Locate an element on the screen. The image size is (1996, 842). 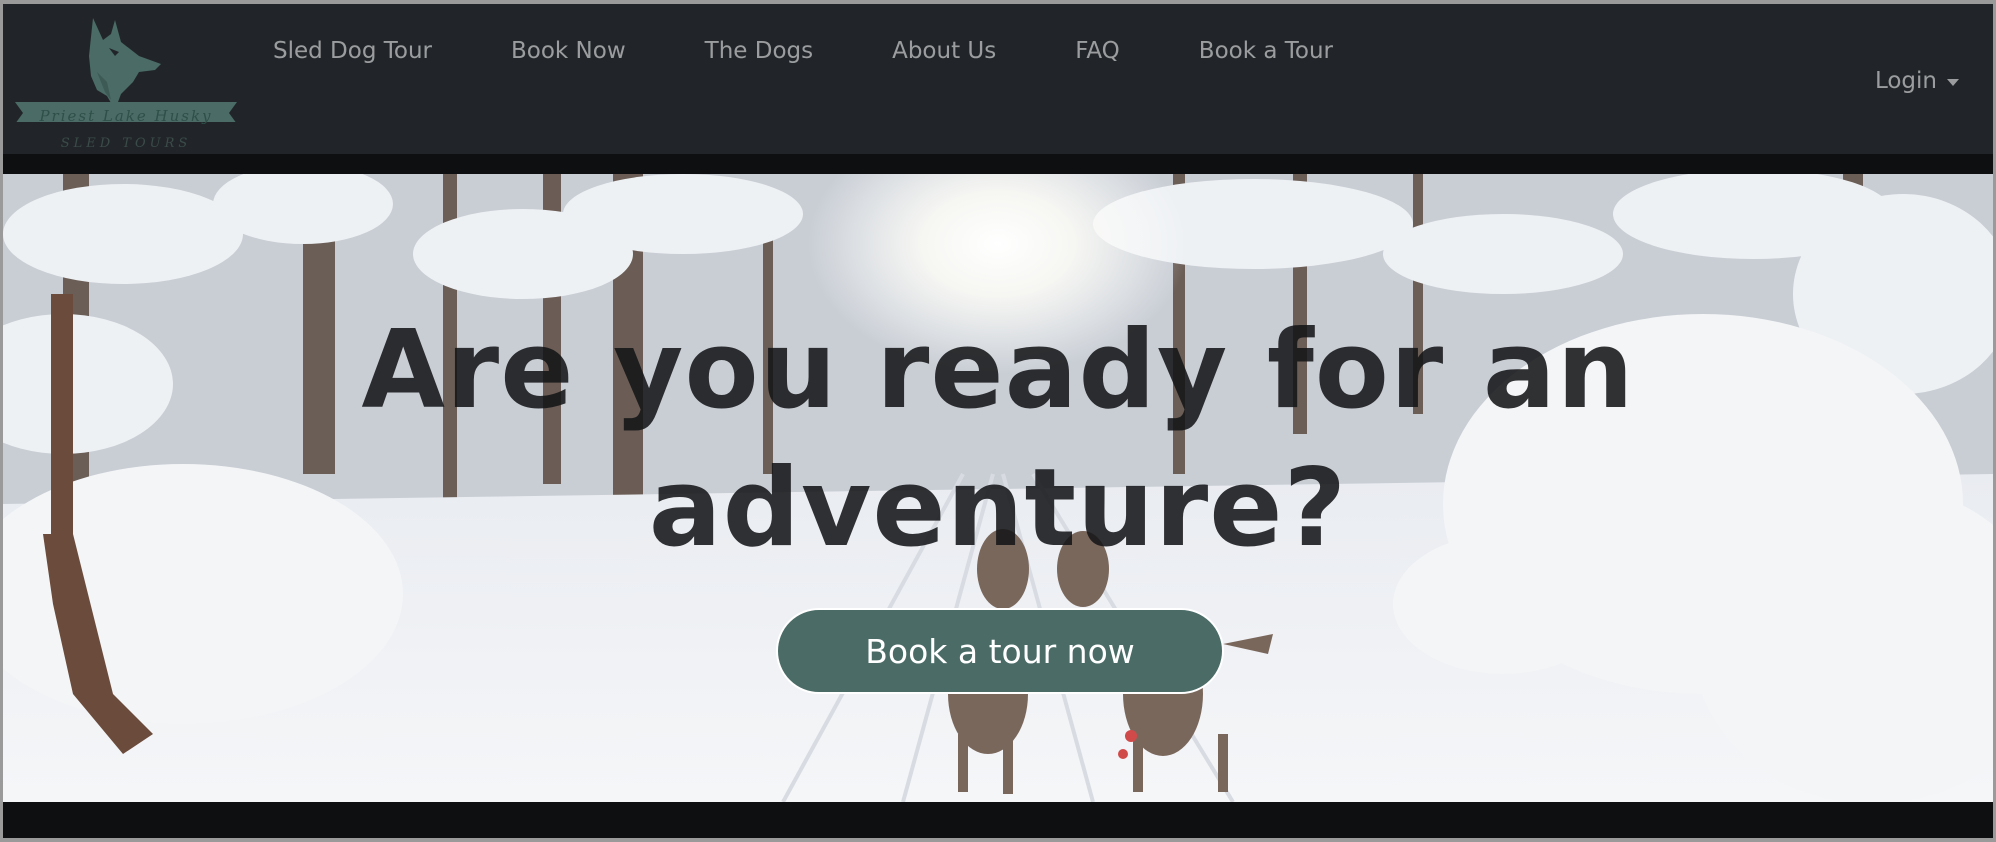
nav-the-dogs: The Dogs is located at coordinates (759, 51).